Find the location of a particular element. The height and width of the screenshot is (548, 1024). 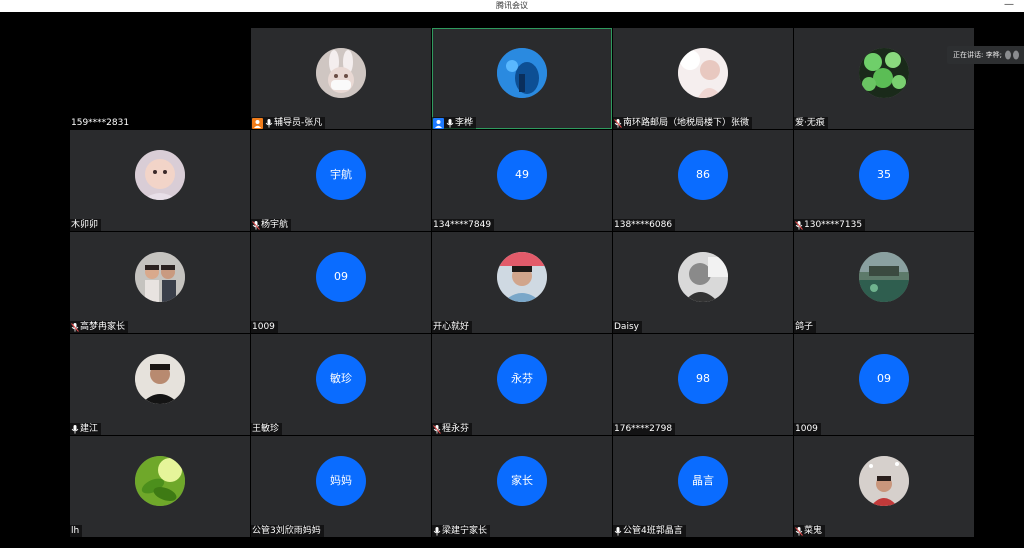

nameplate: Daisy is located at coordinates (627, 327).